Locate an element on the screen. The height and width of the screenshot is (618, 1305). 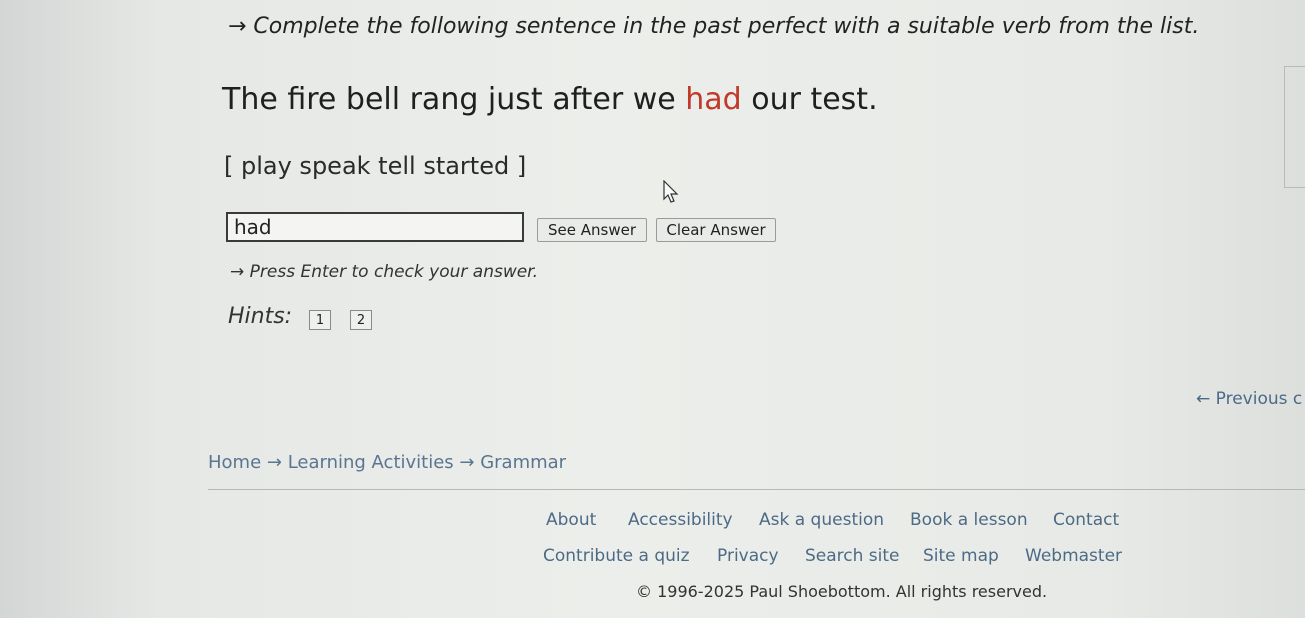
footer-link-about: About is located at coordinates (571, 520).